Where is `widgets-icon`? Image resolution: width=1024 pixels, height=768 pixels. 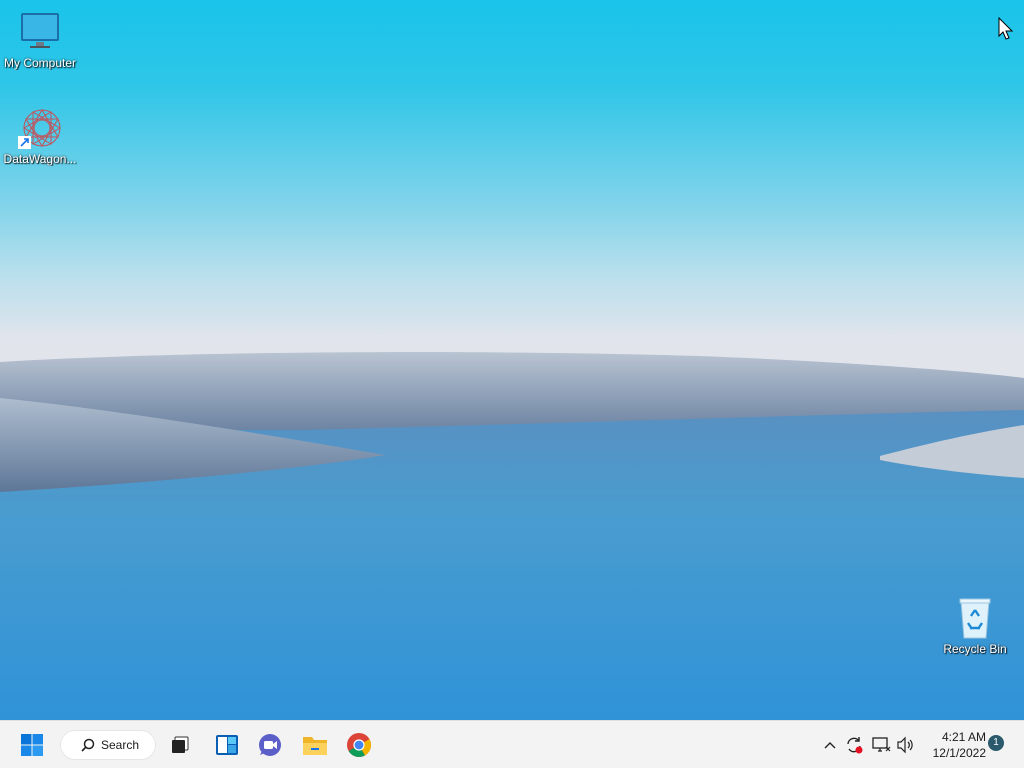
widgets-icon is located at coordinates (227, 745).